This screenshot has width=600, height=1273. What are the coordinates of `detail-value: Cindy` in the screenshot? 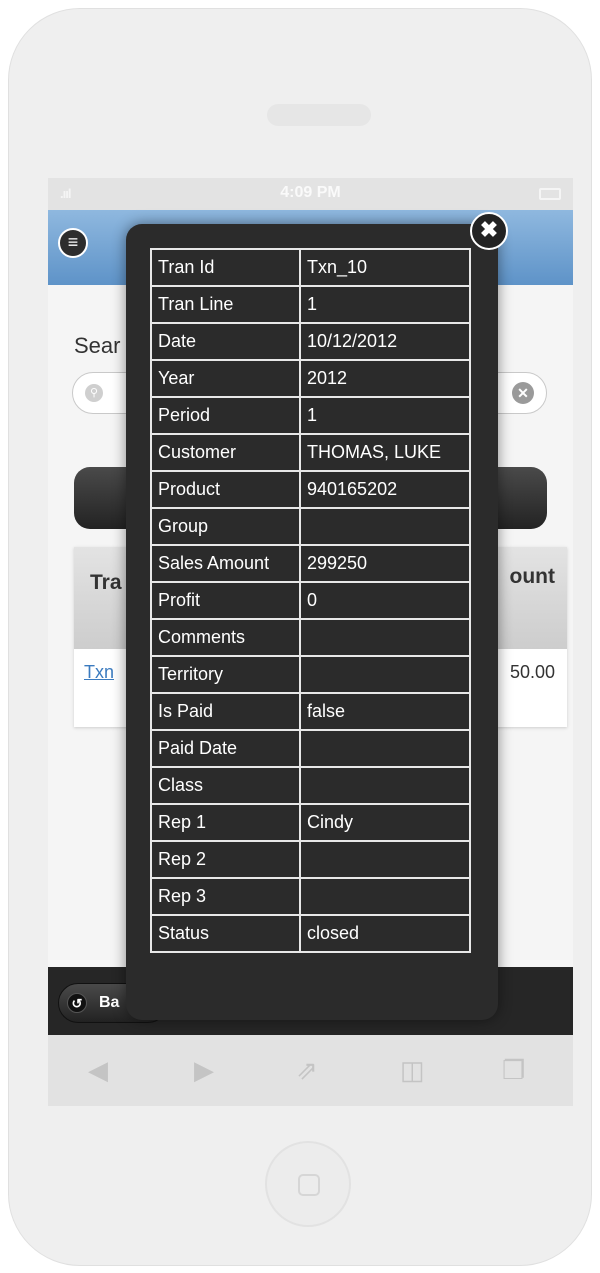 It's located at (385, 822).